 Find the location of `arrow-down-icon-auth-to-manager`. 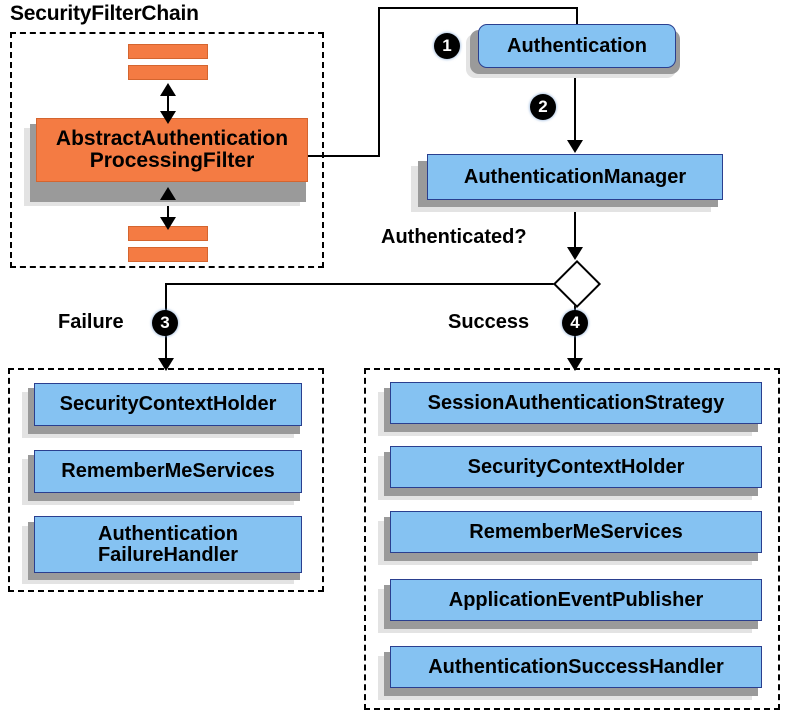

arrow-down-icon-auth-to-manager is located at coordinates (575, 146).